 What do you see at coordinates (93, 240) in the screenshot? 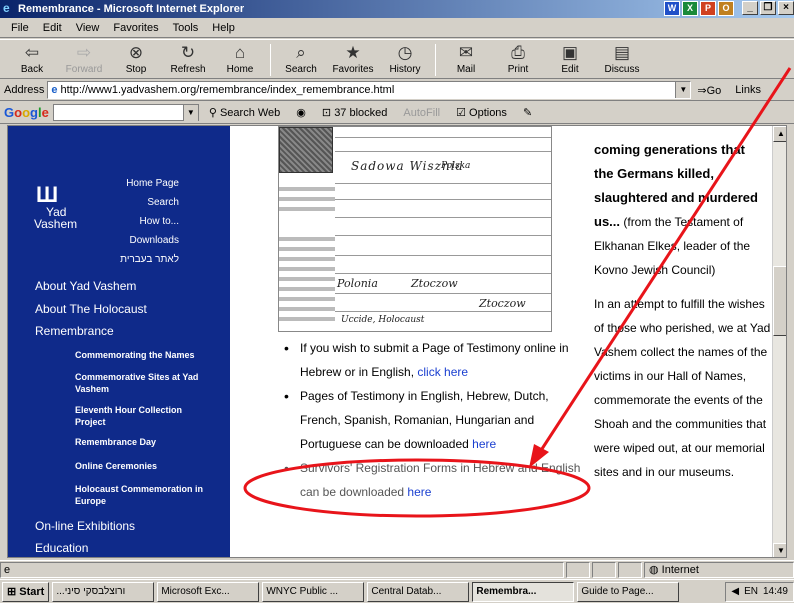
I see `nav-downloads: Downloads` at bounding box center [93, 240].